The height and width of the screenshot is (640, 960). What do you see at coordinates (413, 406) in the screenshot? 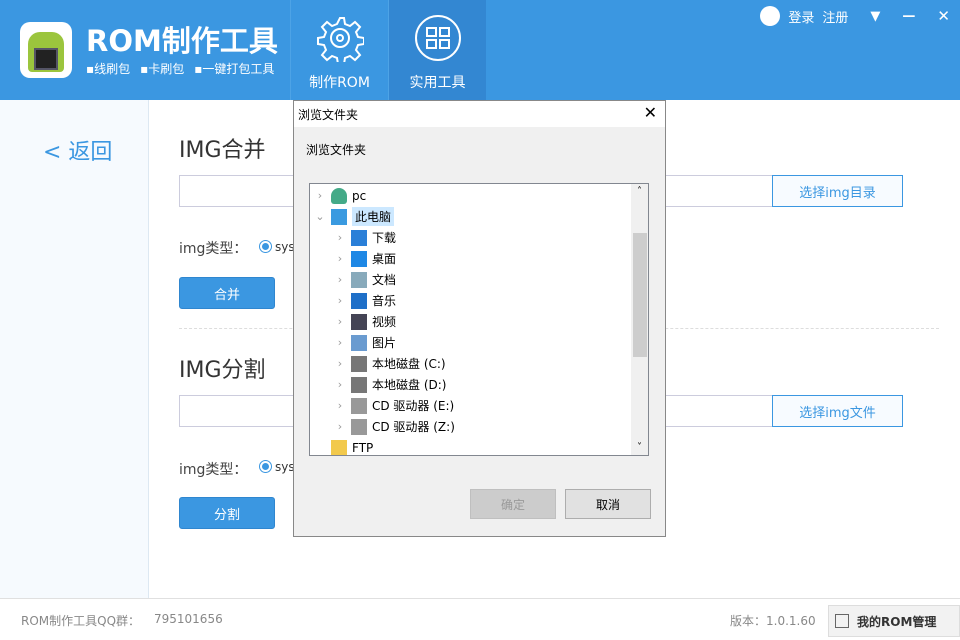
I see `tree-item-label: CD 驱动器 (E:)` at bounding box center [413, 406].